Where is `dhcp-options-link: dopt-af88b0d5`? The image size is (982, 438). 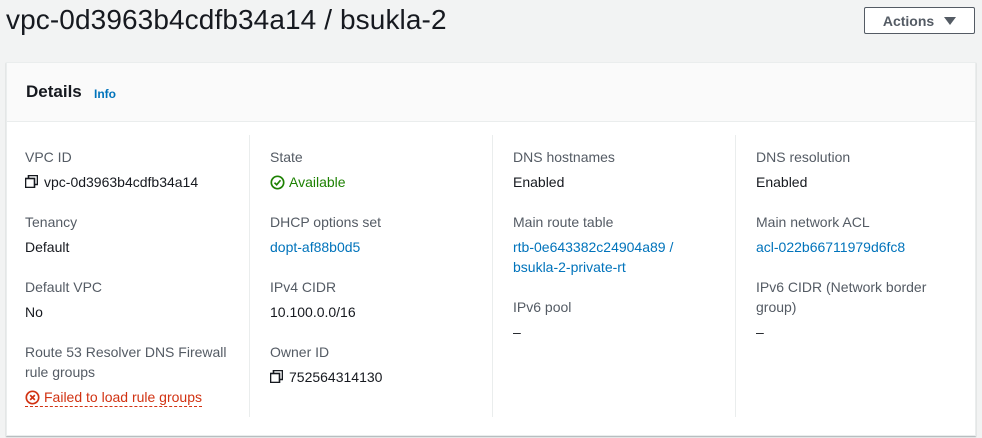 dhcp-options-link: dopt-af88b0d5 is located at coordinates (375, 247).